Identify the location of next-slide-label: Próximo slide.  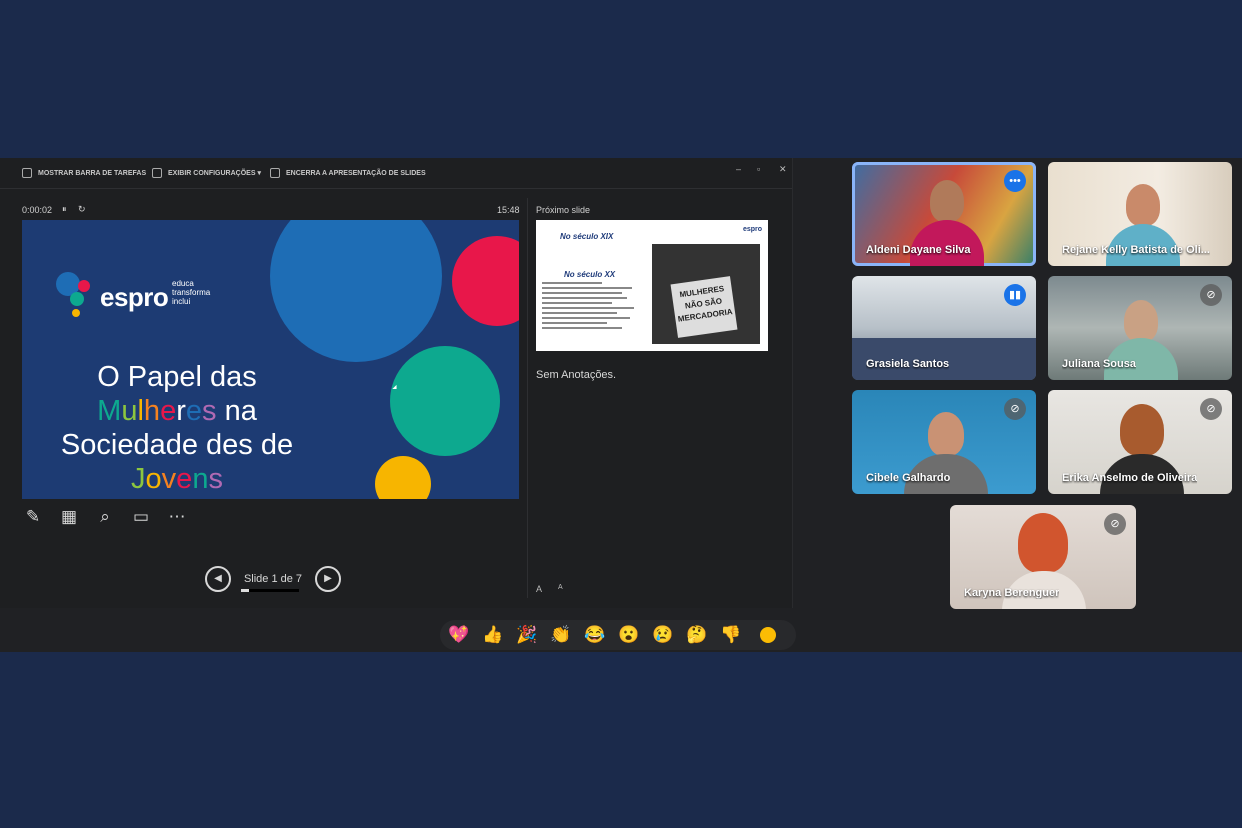
(563, 210).